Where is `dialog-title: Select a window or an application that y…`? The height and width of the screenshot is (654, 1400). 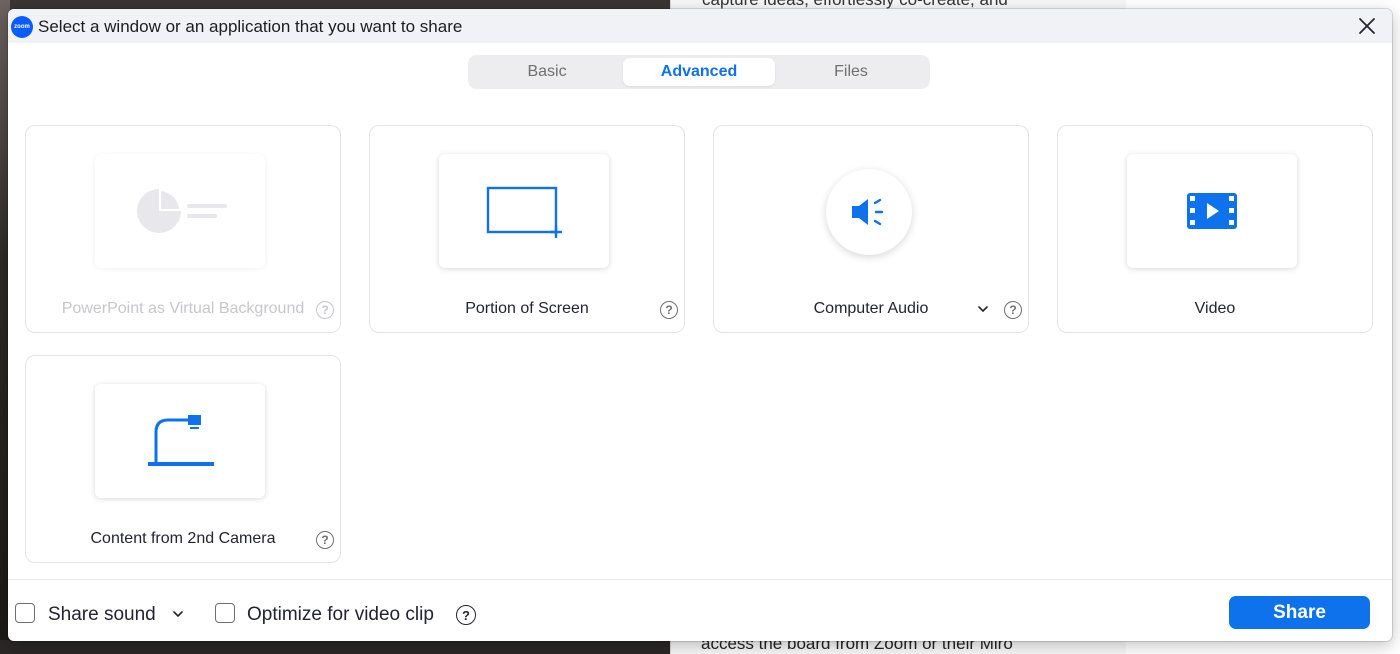 dialog-title: Select a window or an application that y… is located at coordinates (250, 26).